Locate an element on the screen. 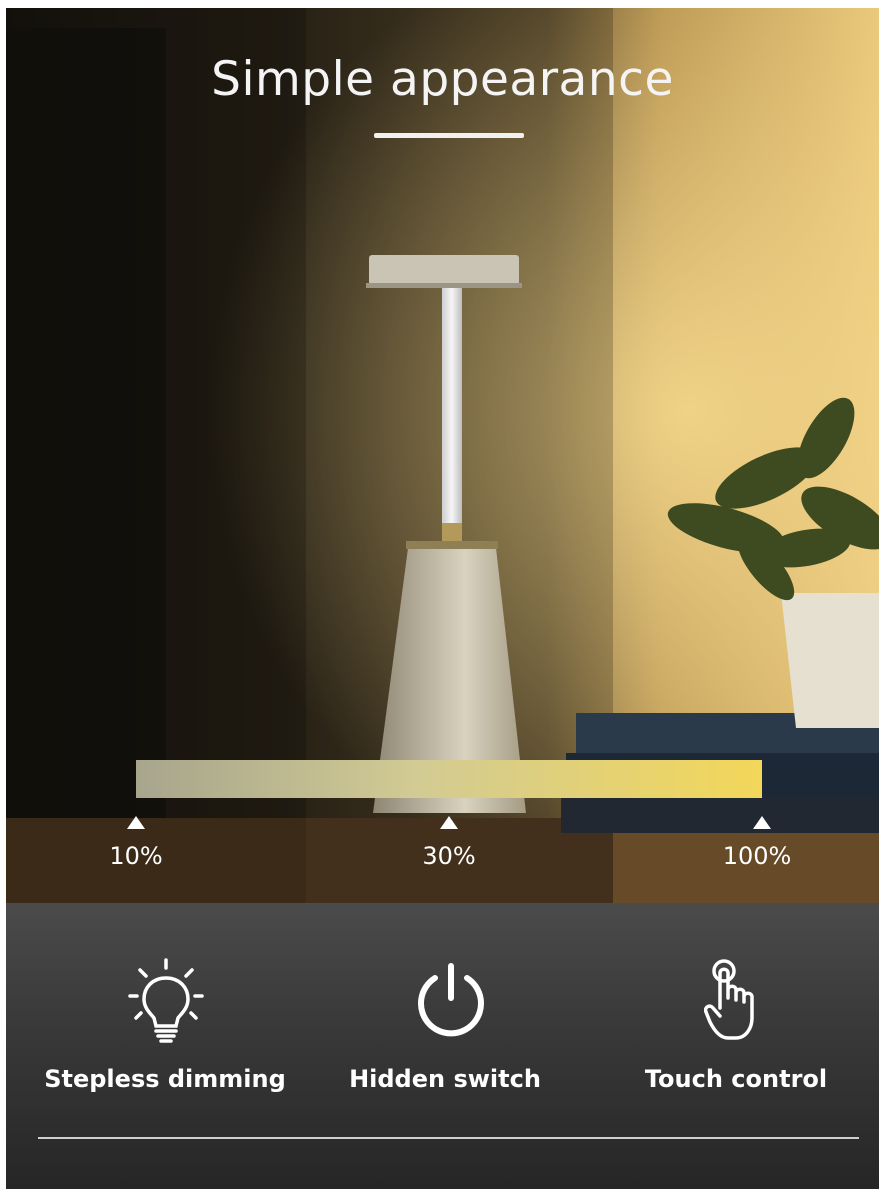 The image size is (885, 1189). bottom-divider is located at coordinates (448, 1138).